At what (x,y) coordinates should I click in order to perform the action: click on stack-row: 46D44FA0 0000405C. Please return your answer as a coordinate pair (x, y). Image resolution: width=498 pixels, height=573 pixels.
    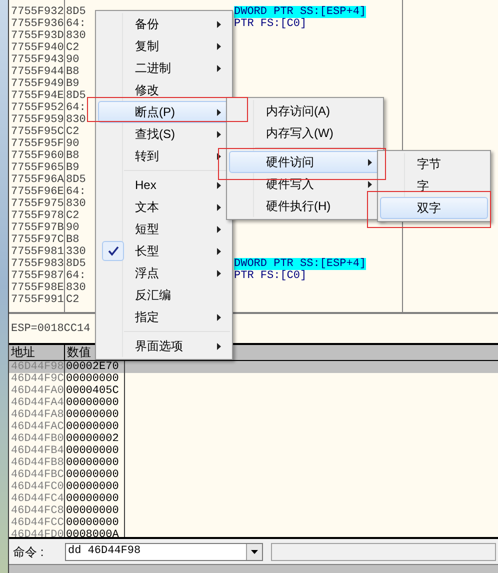
    Looking at the image, I should click on (253, 391).